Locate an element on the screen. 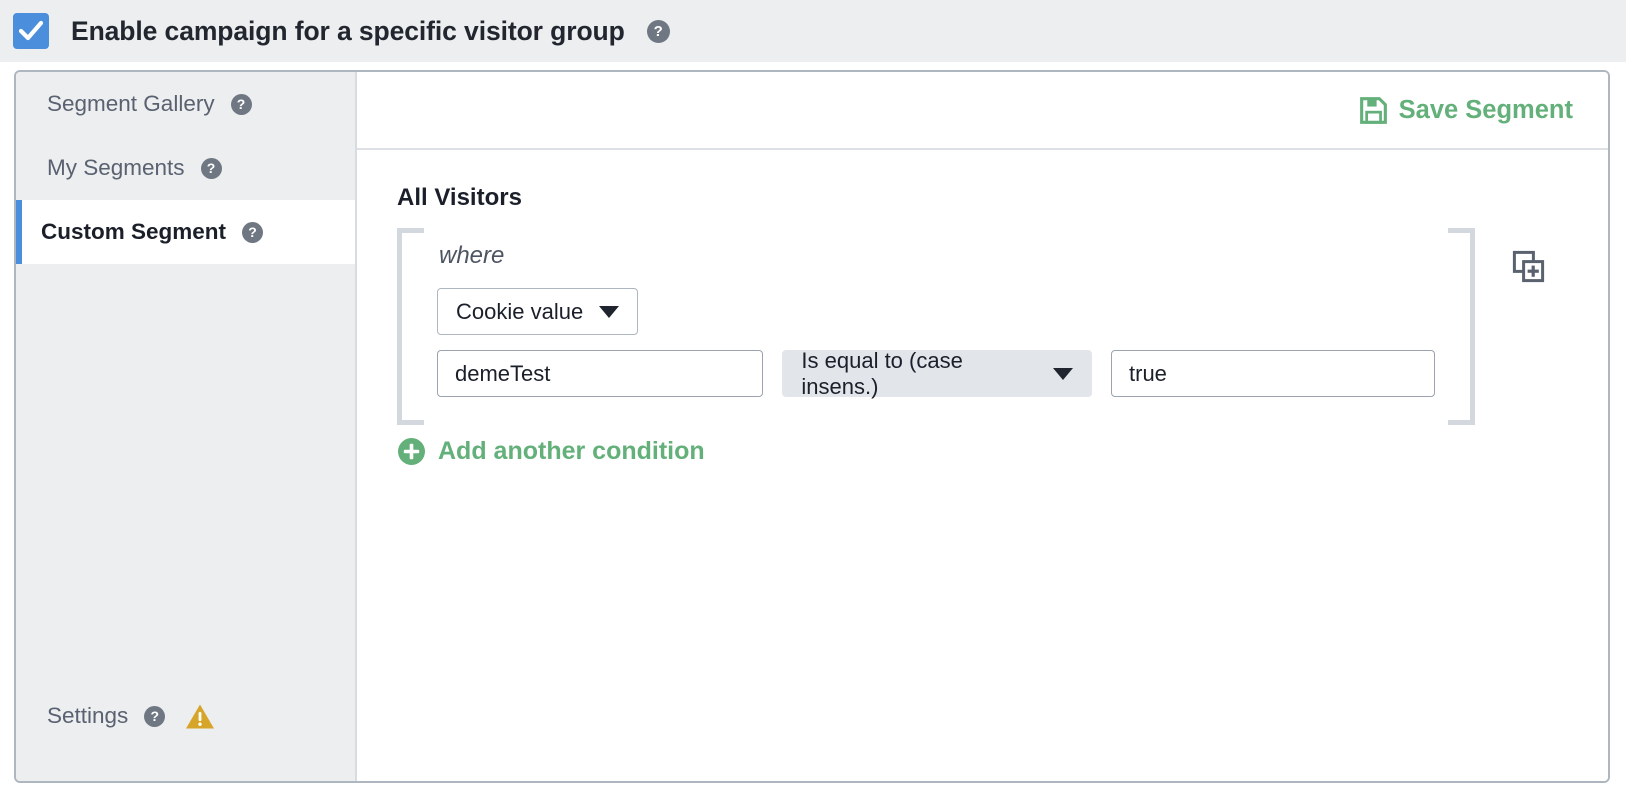 This screenshot has width=1626, height=798. warning-triangle-icon is located at coordinates (200, 716).